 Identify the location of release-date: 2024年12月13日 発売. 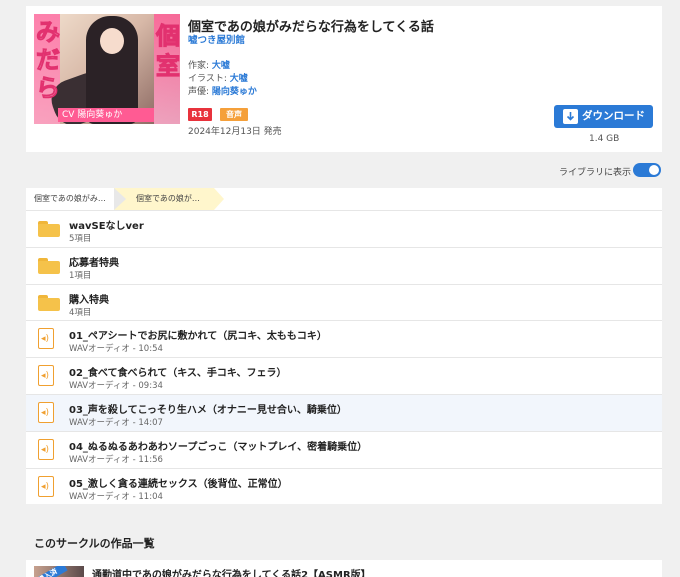
(235, 132).